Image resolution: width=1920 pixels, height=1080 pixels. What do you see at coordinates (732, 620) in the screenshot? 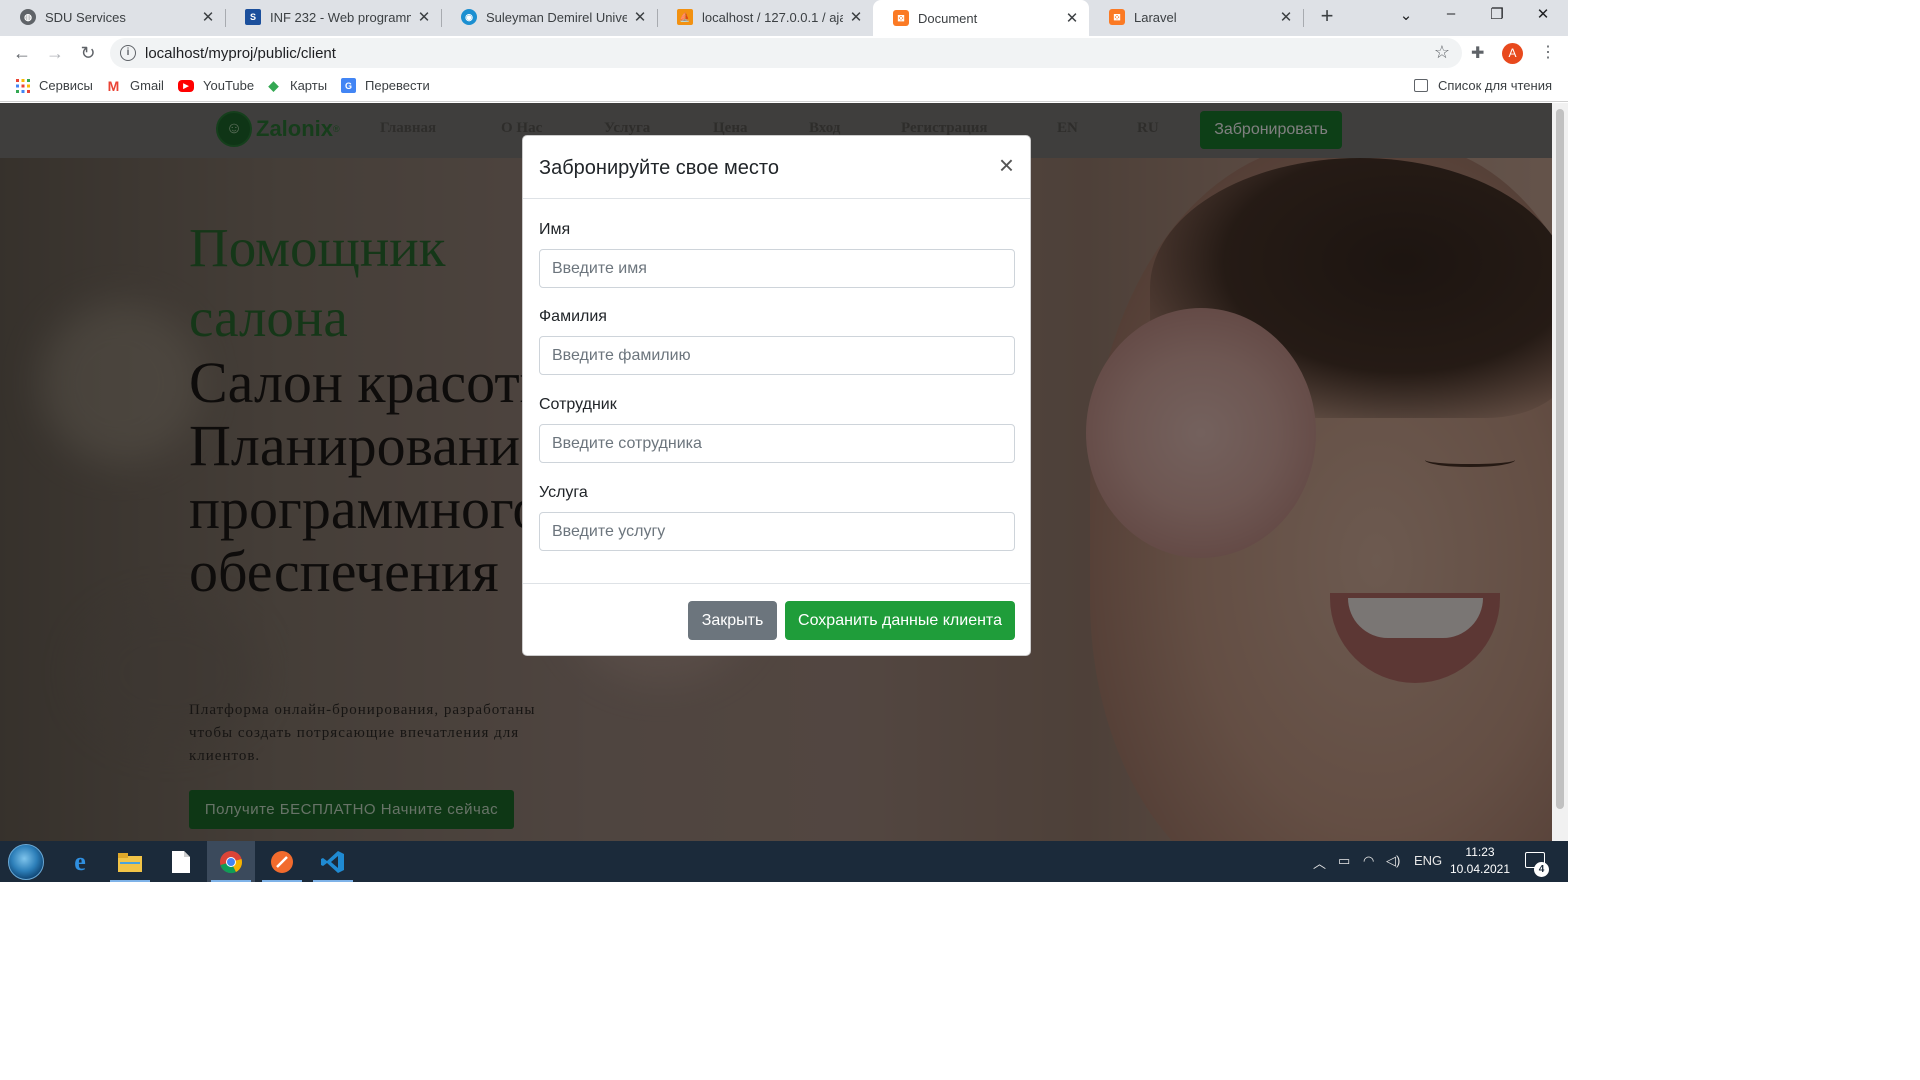
I see `close-button: Закрыть` at bounding box center [732, 620].